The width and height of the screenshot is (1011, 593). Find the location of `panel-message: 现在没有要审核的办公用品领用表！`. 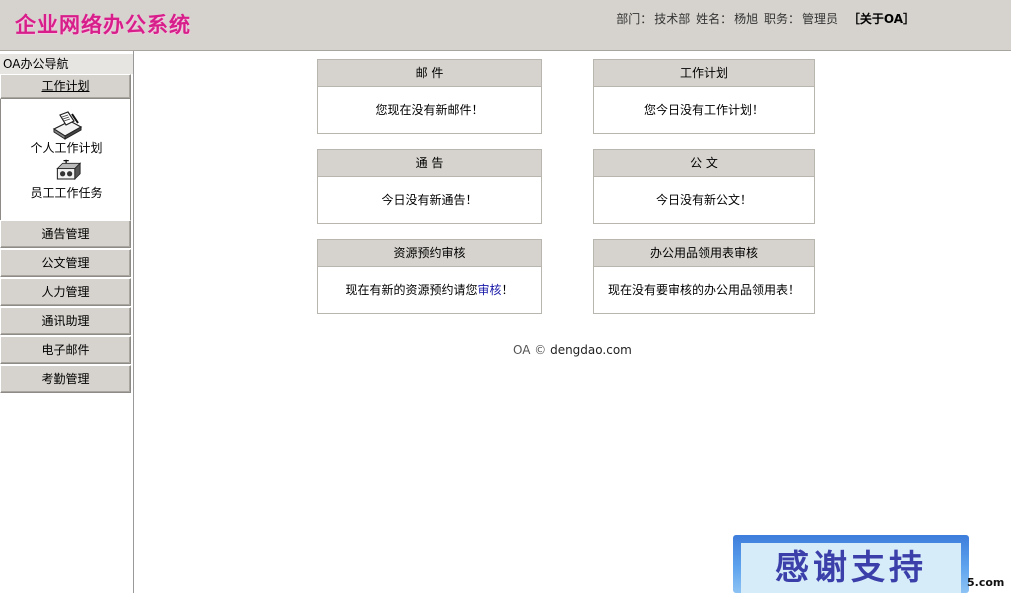

panel-message: 现在没有要审核的办公用品领用表！ is located at coordinates (703, 290).